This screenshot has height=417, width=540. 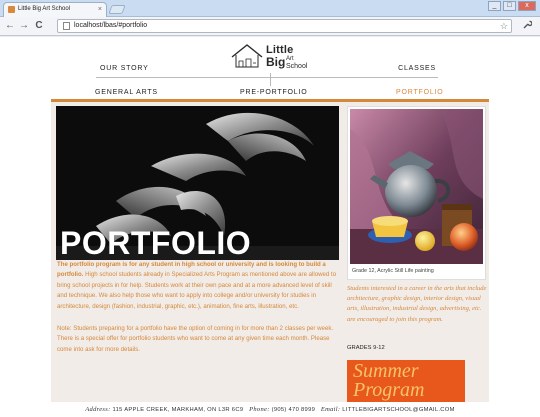 What do you see at coordinates (126, 92) in the screenshot?
I see `nav-general-arts: GENERAL ARTS` at bounding box center [126, 92].